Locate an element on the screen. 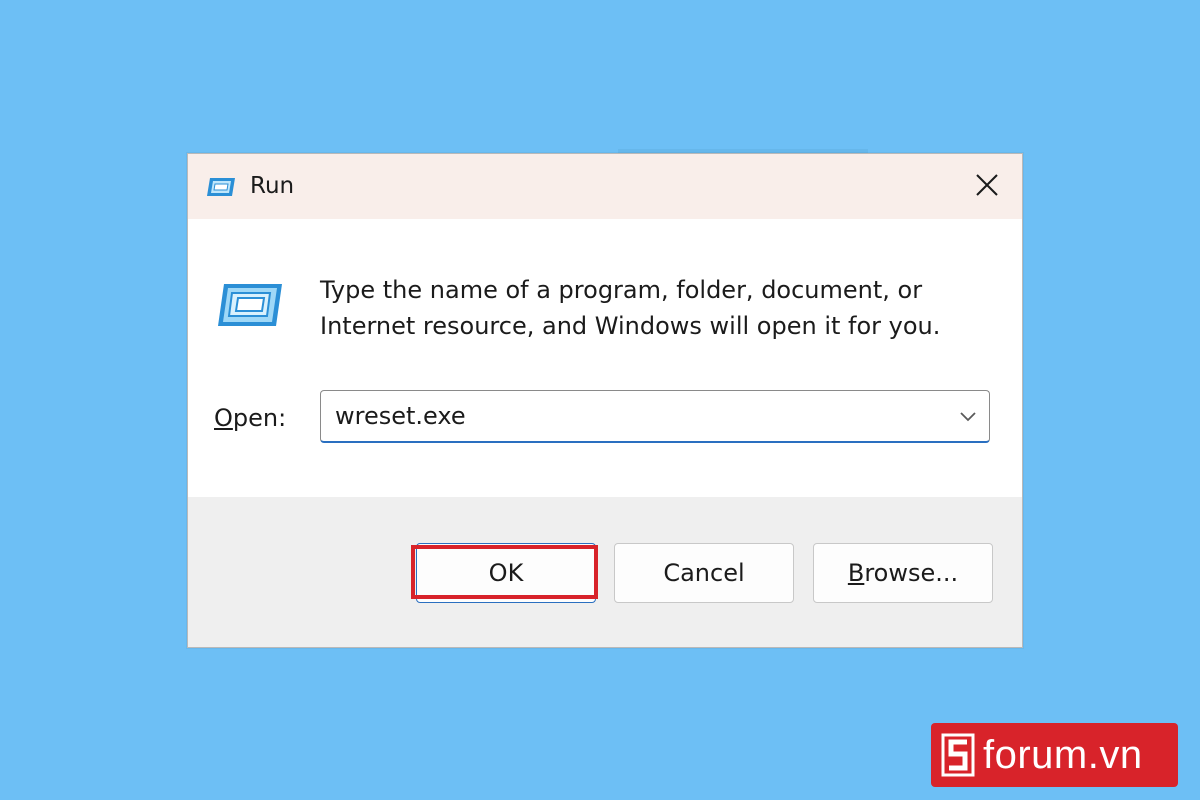  open-input is located at coordinates (635, 416).